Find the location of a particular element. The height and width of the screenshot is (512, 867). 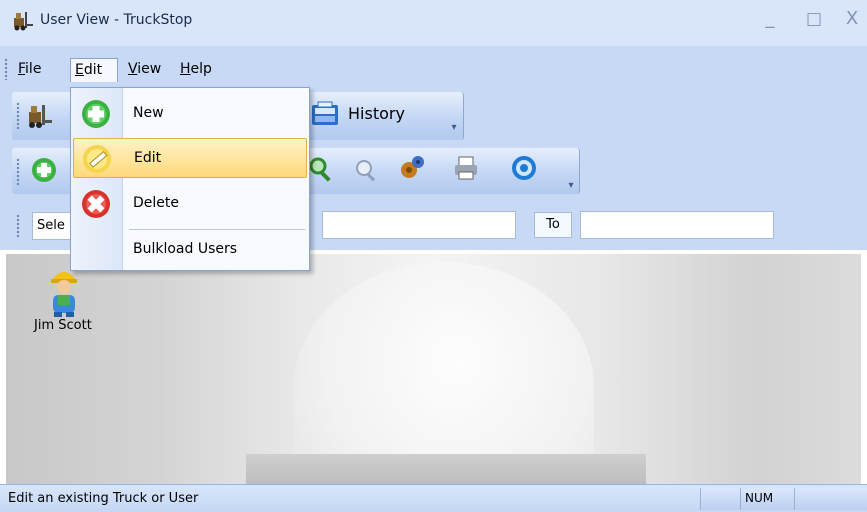

edit-menu-dropdown: New Edit Delete Bulkload Users is located at coordinates (190, 179).